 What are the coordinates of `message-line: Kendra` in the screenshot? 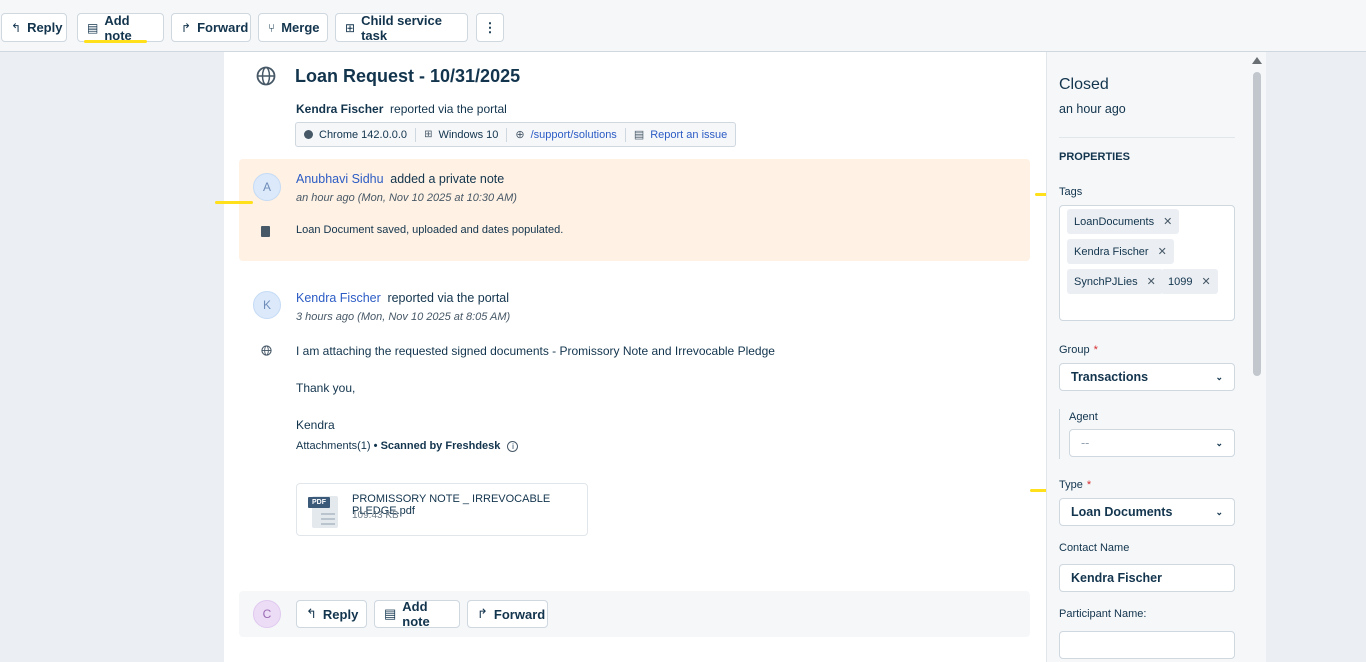 It's located at (315, 425).